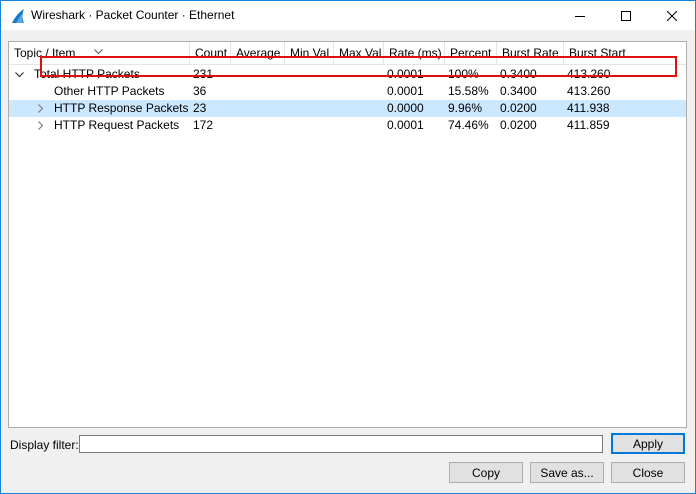 This screenshot has height=494, width=696. Describe the element at coordinates (121, 108) in the screenshot. I see `row-topic: HTTP Response Packets` at that location.